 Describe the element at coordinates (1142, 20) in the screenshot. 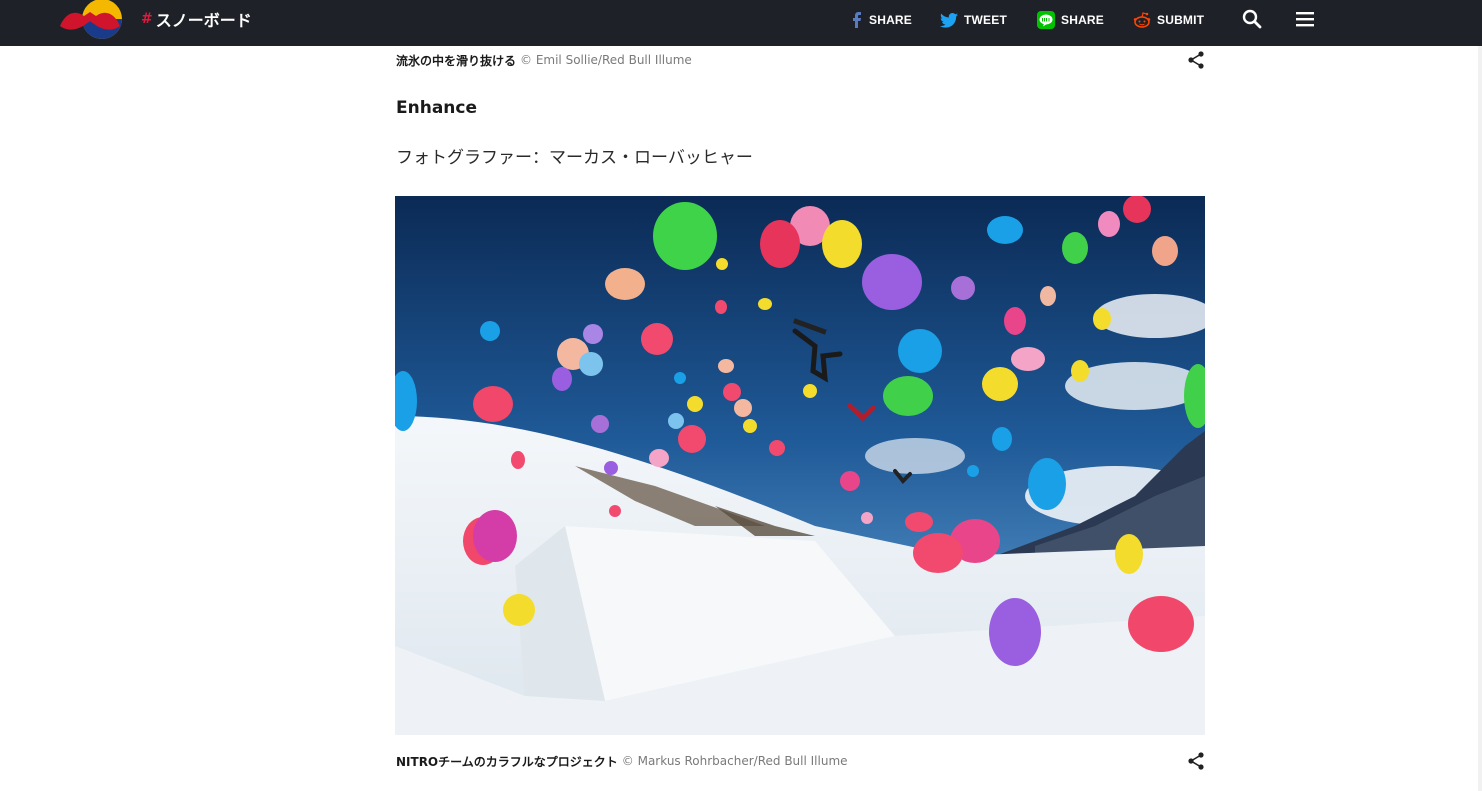

I see `reddit-icon` at that location.